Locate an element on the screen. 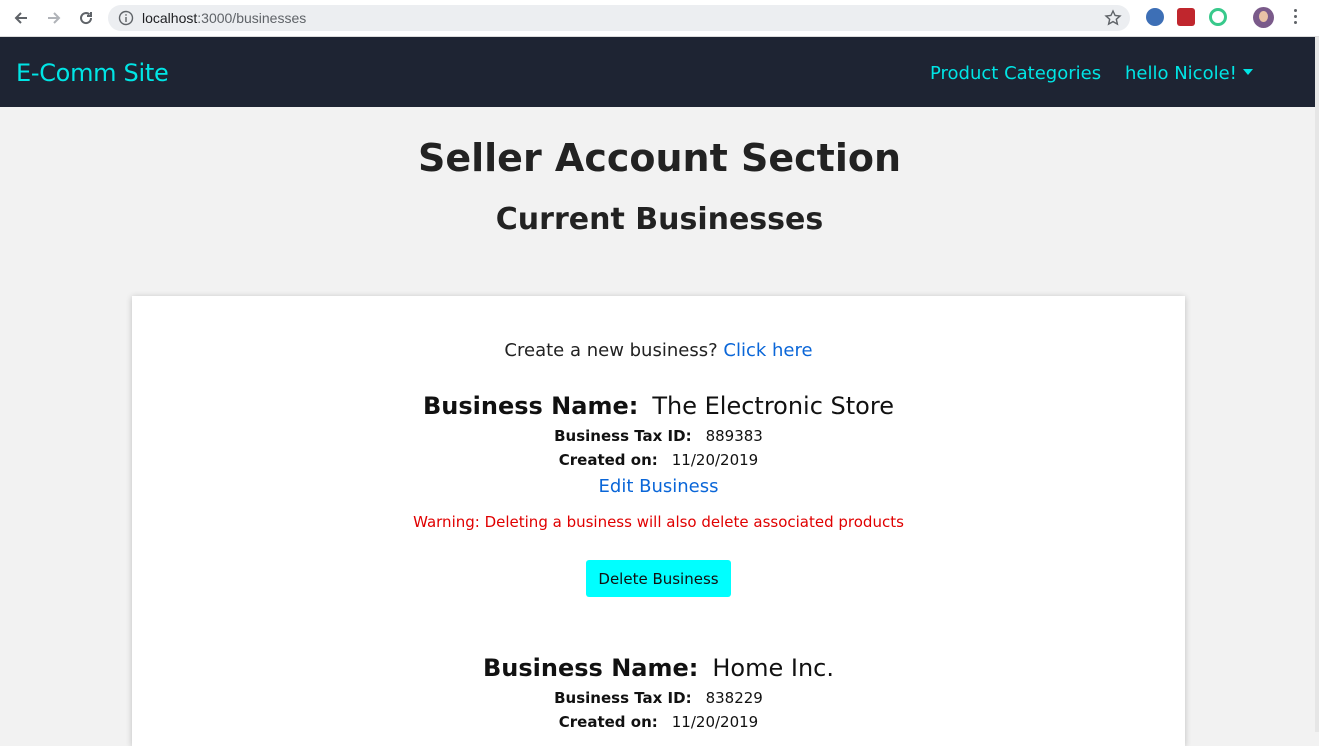  business-name-row: Business Name: Home Inc. is located at coordinates (658, 668).